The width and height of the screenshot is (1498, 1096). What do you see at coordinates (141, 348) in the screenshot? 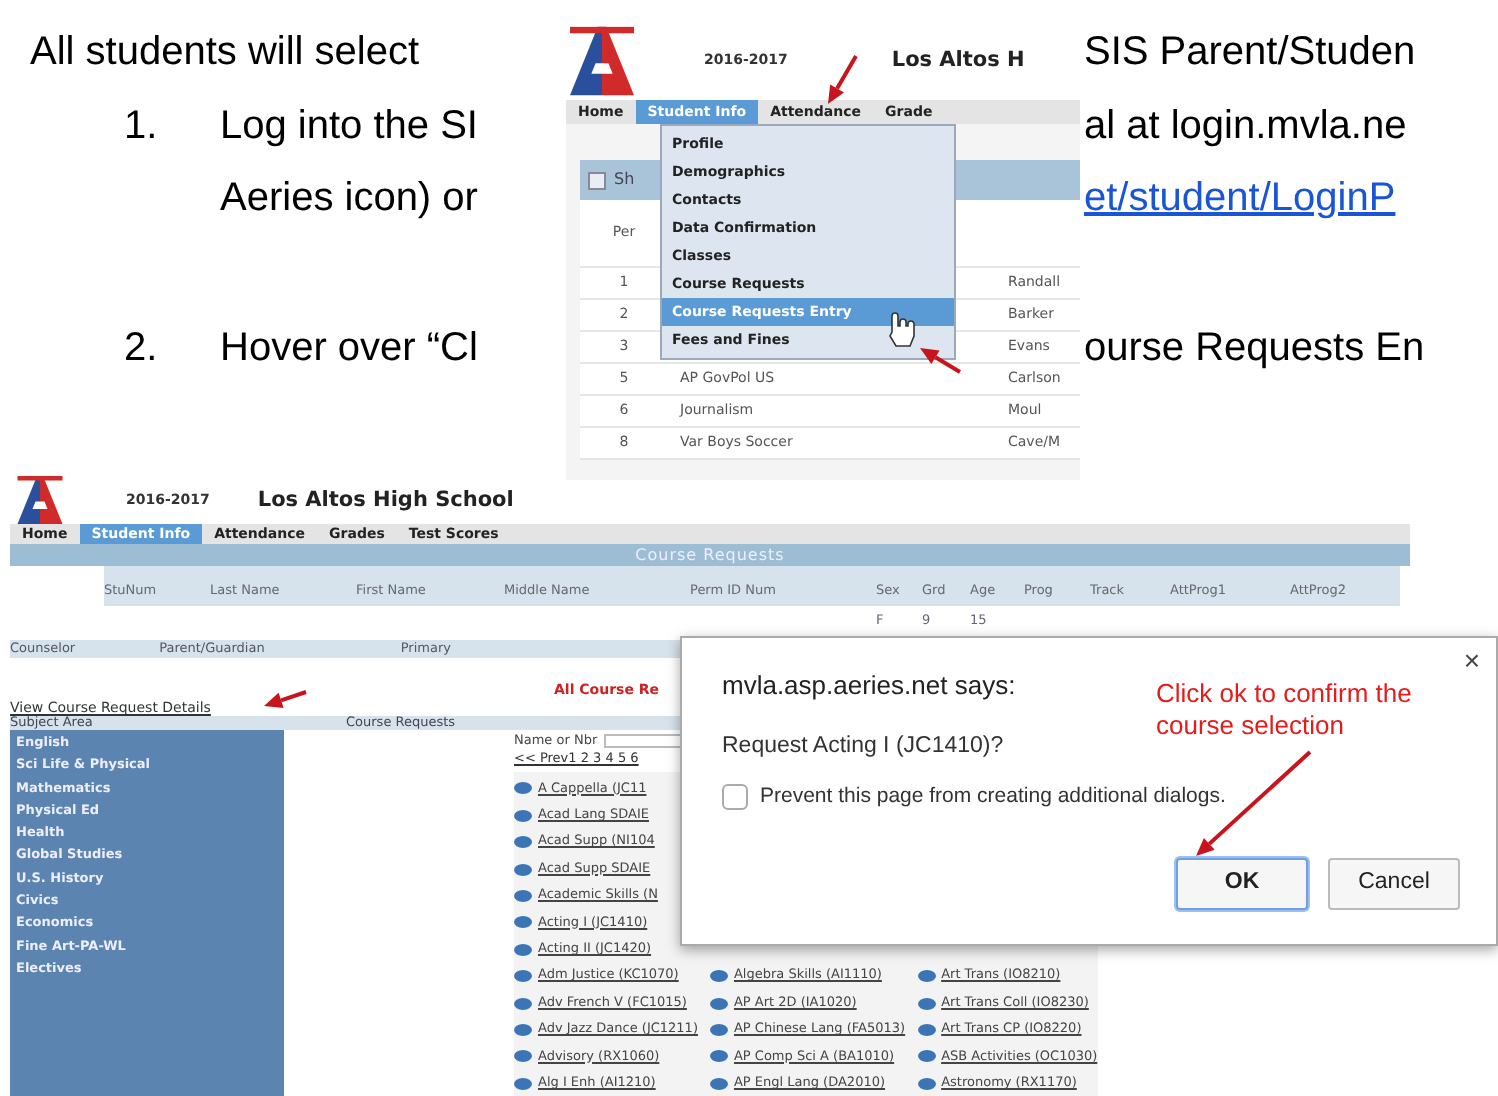
I see `step-number: 2.` at bounding box center [141, 348].